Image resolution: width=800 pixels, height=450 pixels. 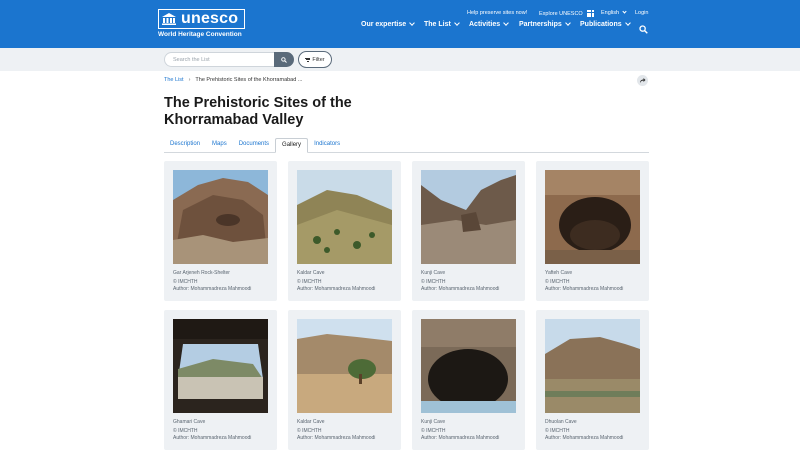 I want to click on logo-box: unesco, so click(x=202, y=19).